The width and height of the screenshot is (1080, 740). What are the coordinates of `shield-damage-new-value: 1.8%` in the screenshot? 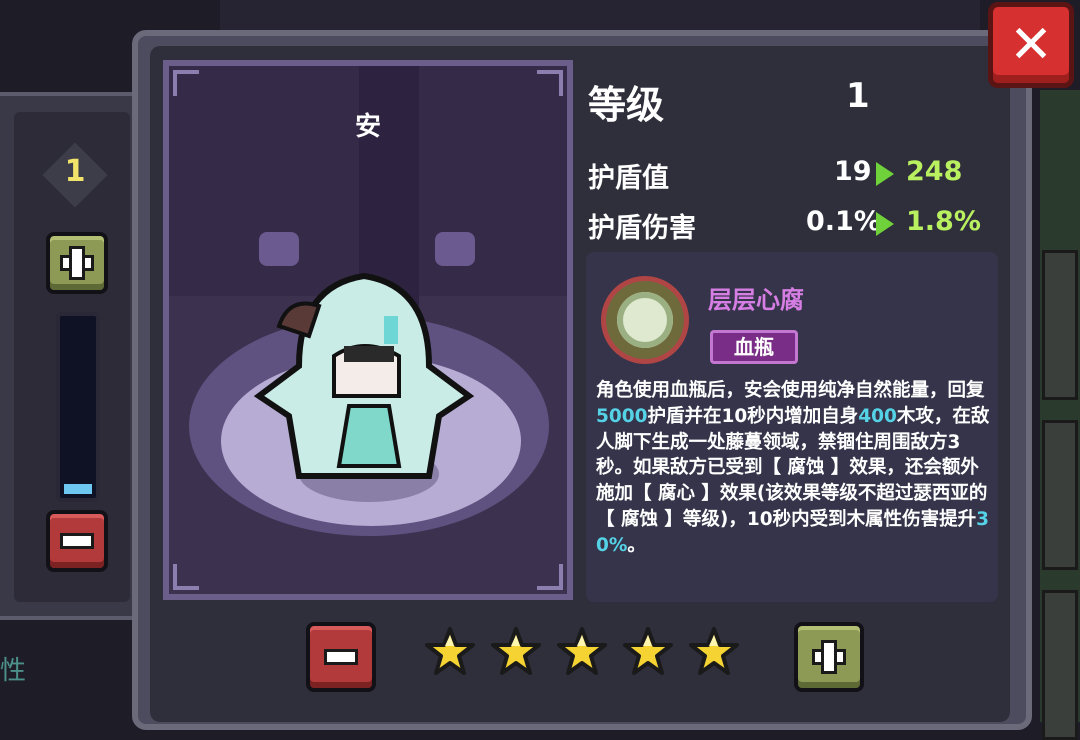 It's located at (943, 221).